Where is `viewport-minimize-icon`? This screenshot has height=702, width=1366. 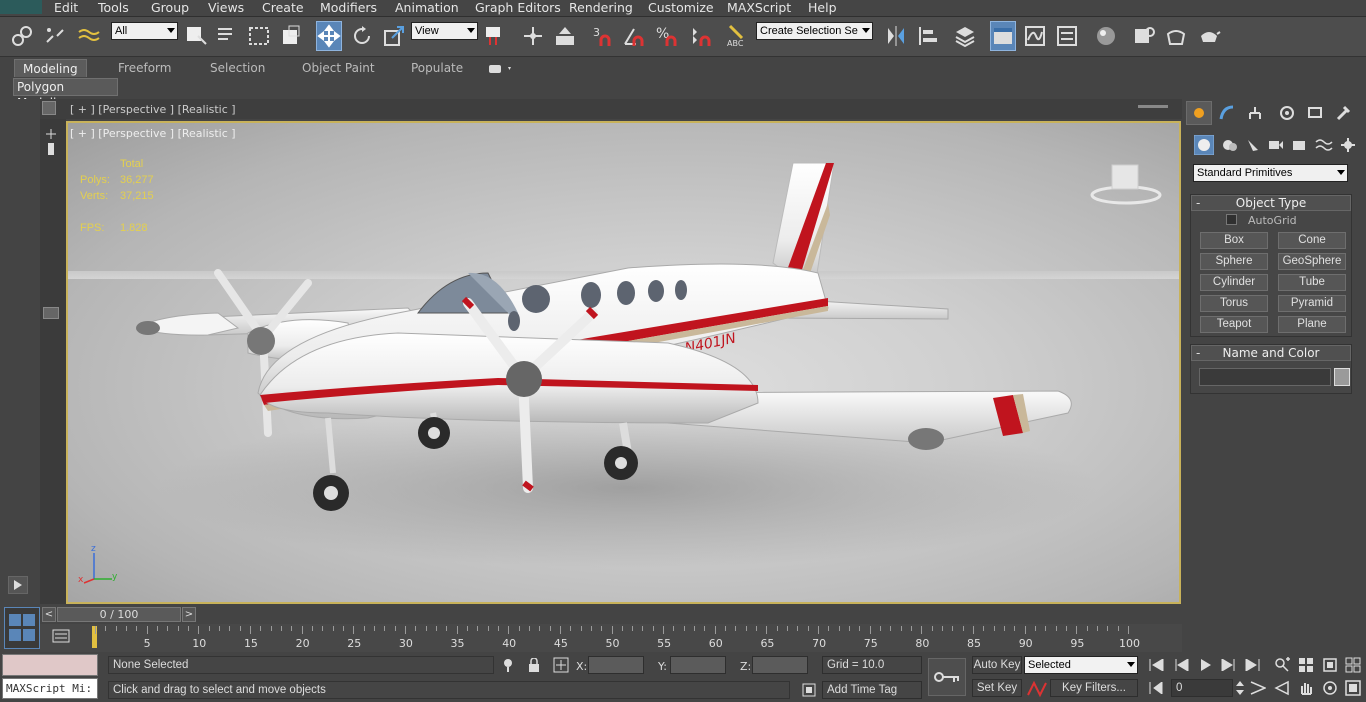 viewport-minimize-icon is located at coordinates (1153, 106).